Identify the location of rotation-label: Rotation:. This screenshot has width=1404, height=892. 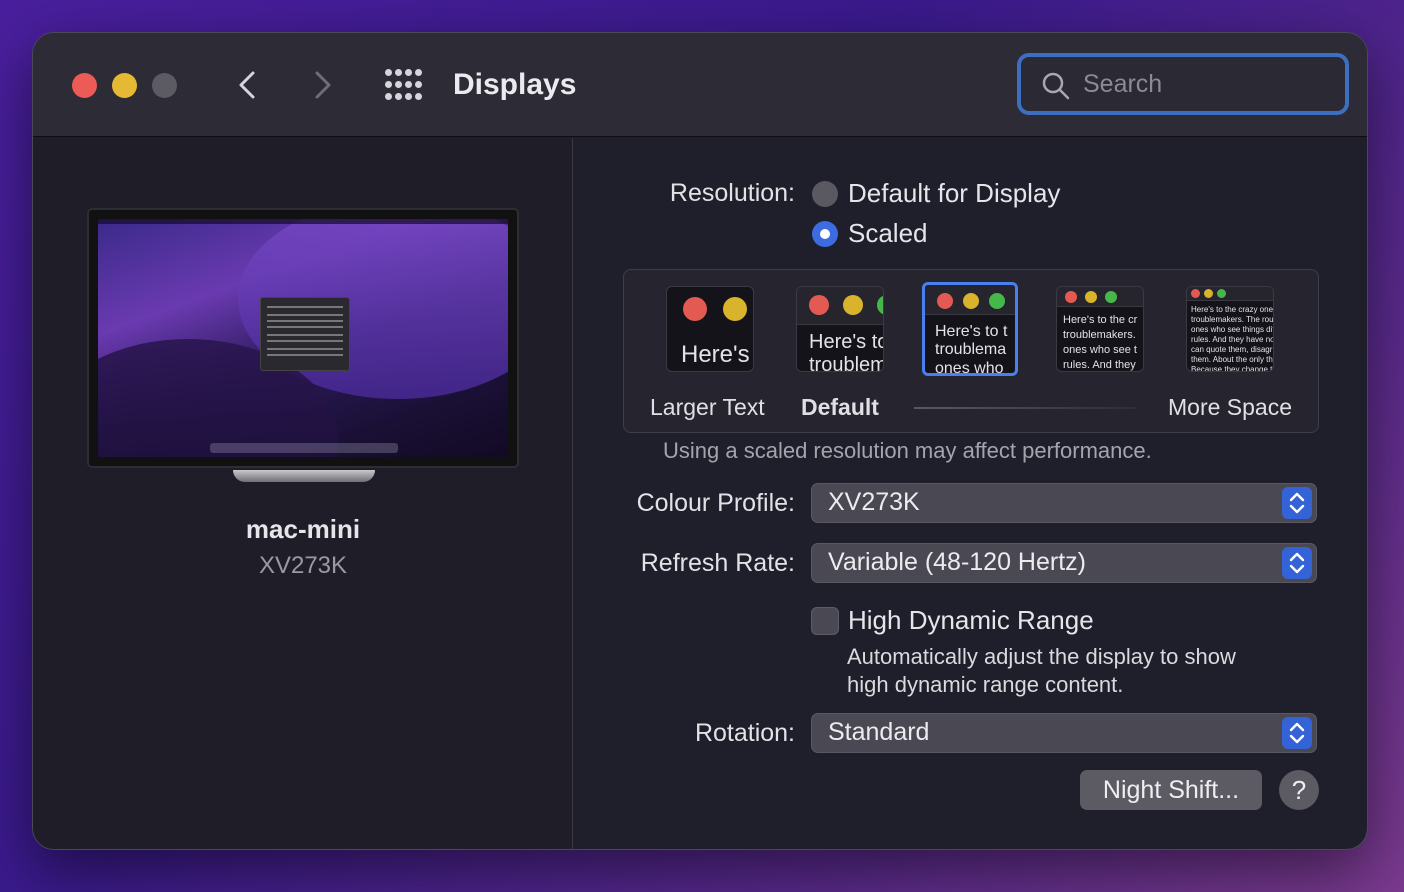
(744, 733).